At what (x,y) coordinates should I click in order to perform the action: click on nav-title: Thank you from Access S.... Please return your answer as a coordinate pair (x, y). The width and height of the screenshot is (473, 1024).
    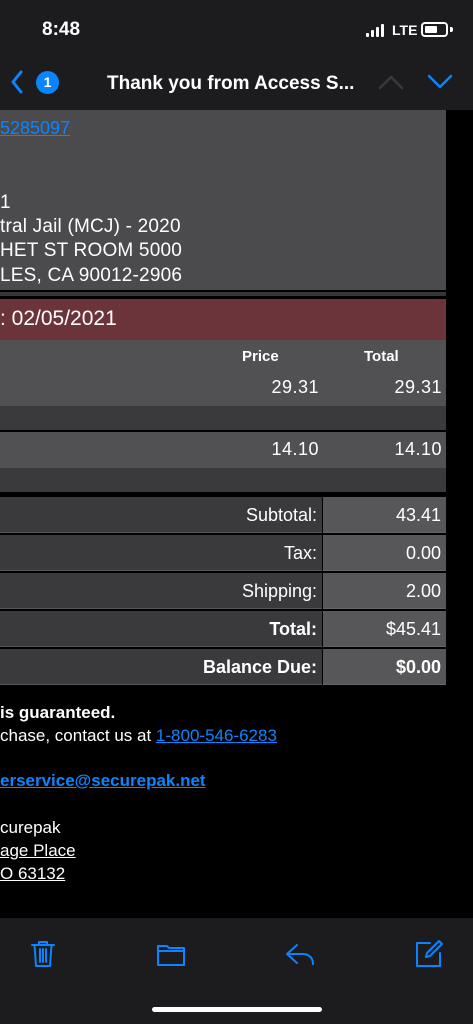
    Looking at the image, I should click on (231, 83).